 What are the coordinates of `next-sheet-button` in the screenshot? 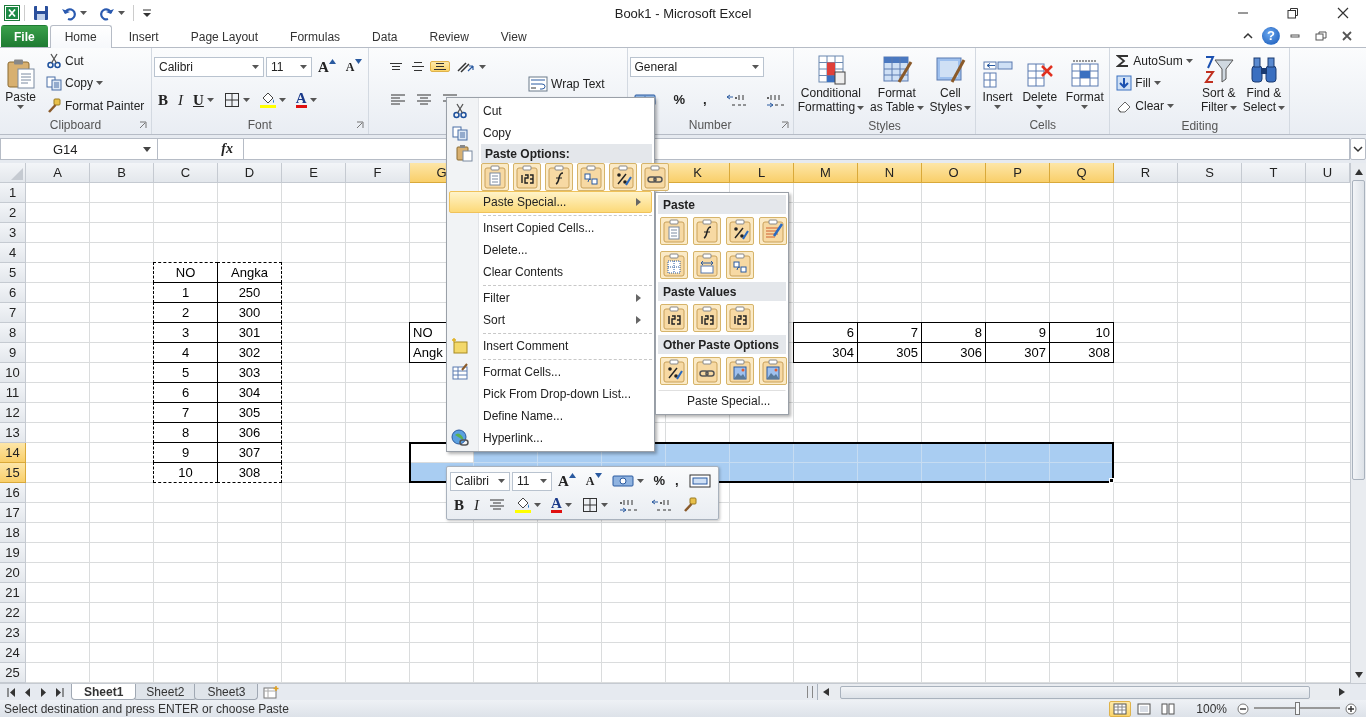 It's located at (43, 692).